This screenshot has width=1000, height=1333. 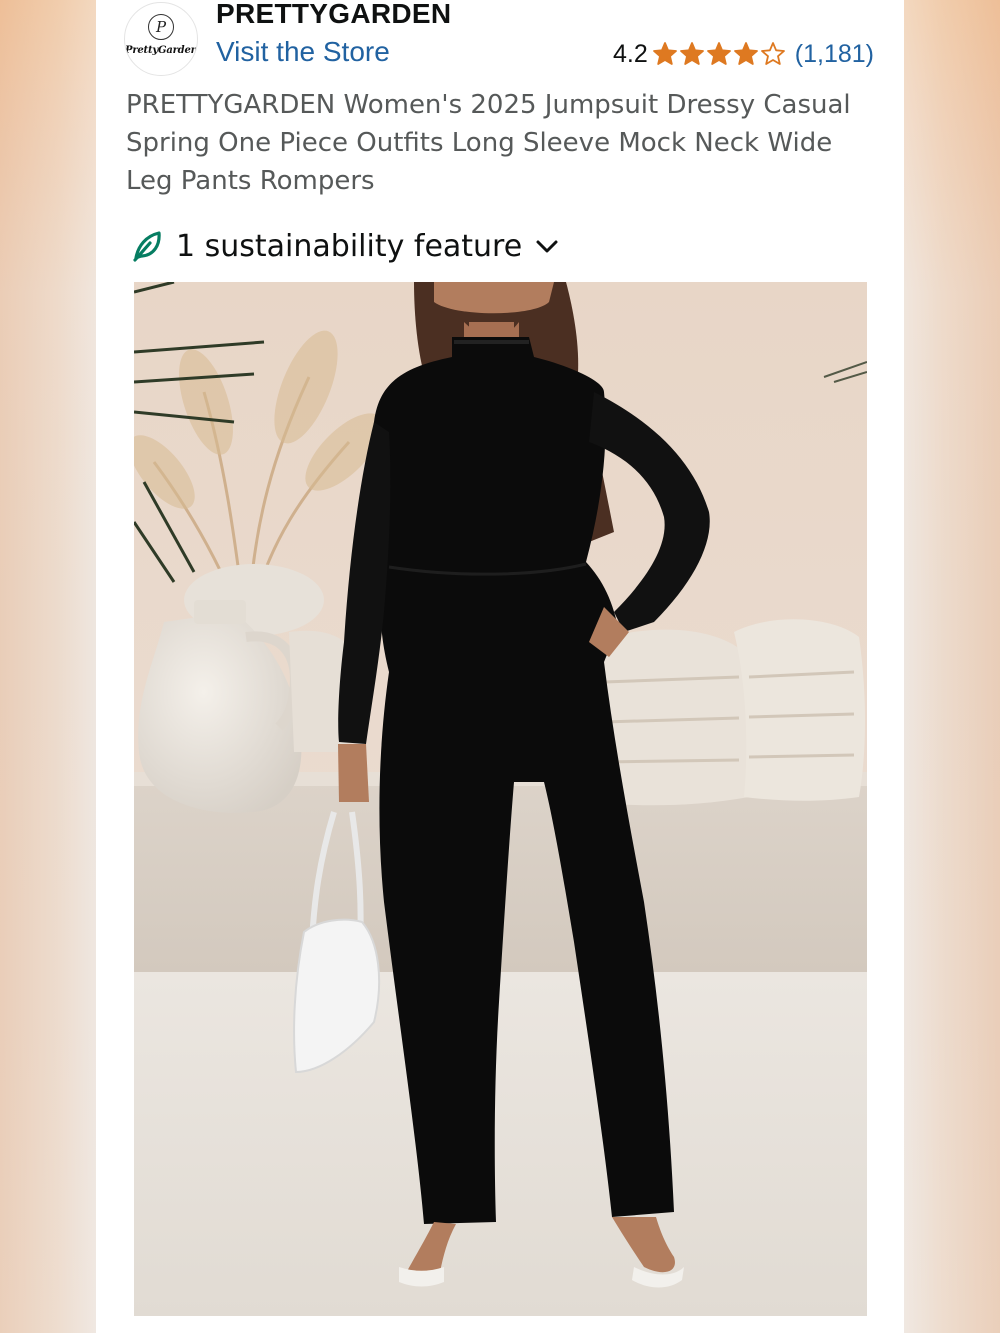 I want to click on sustainability-label: 1 sustainability feature, so click(x=349, y=246).